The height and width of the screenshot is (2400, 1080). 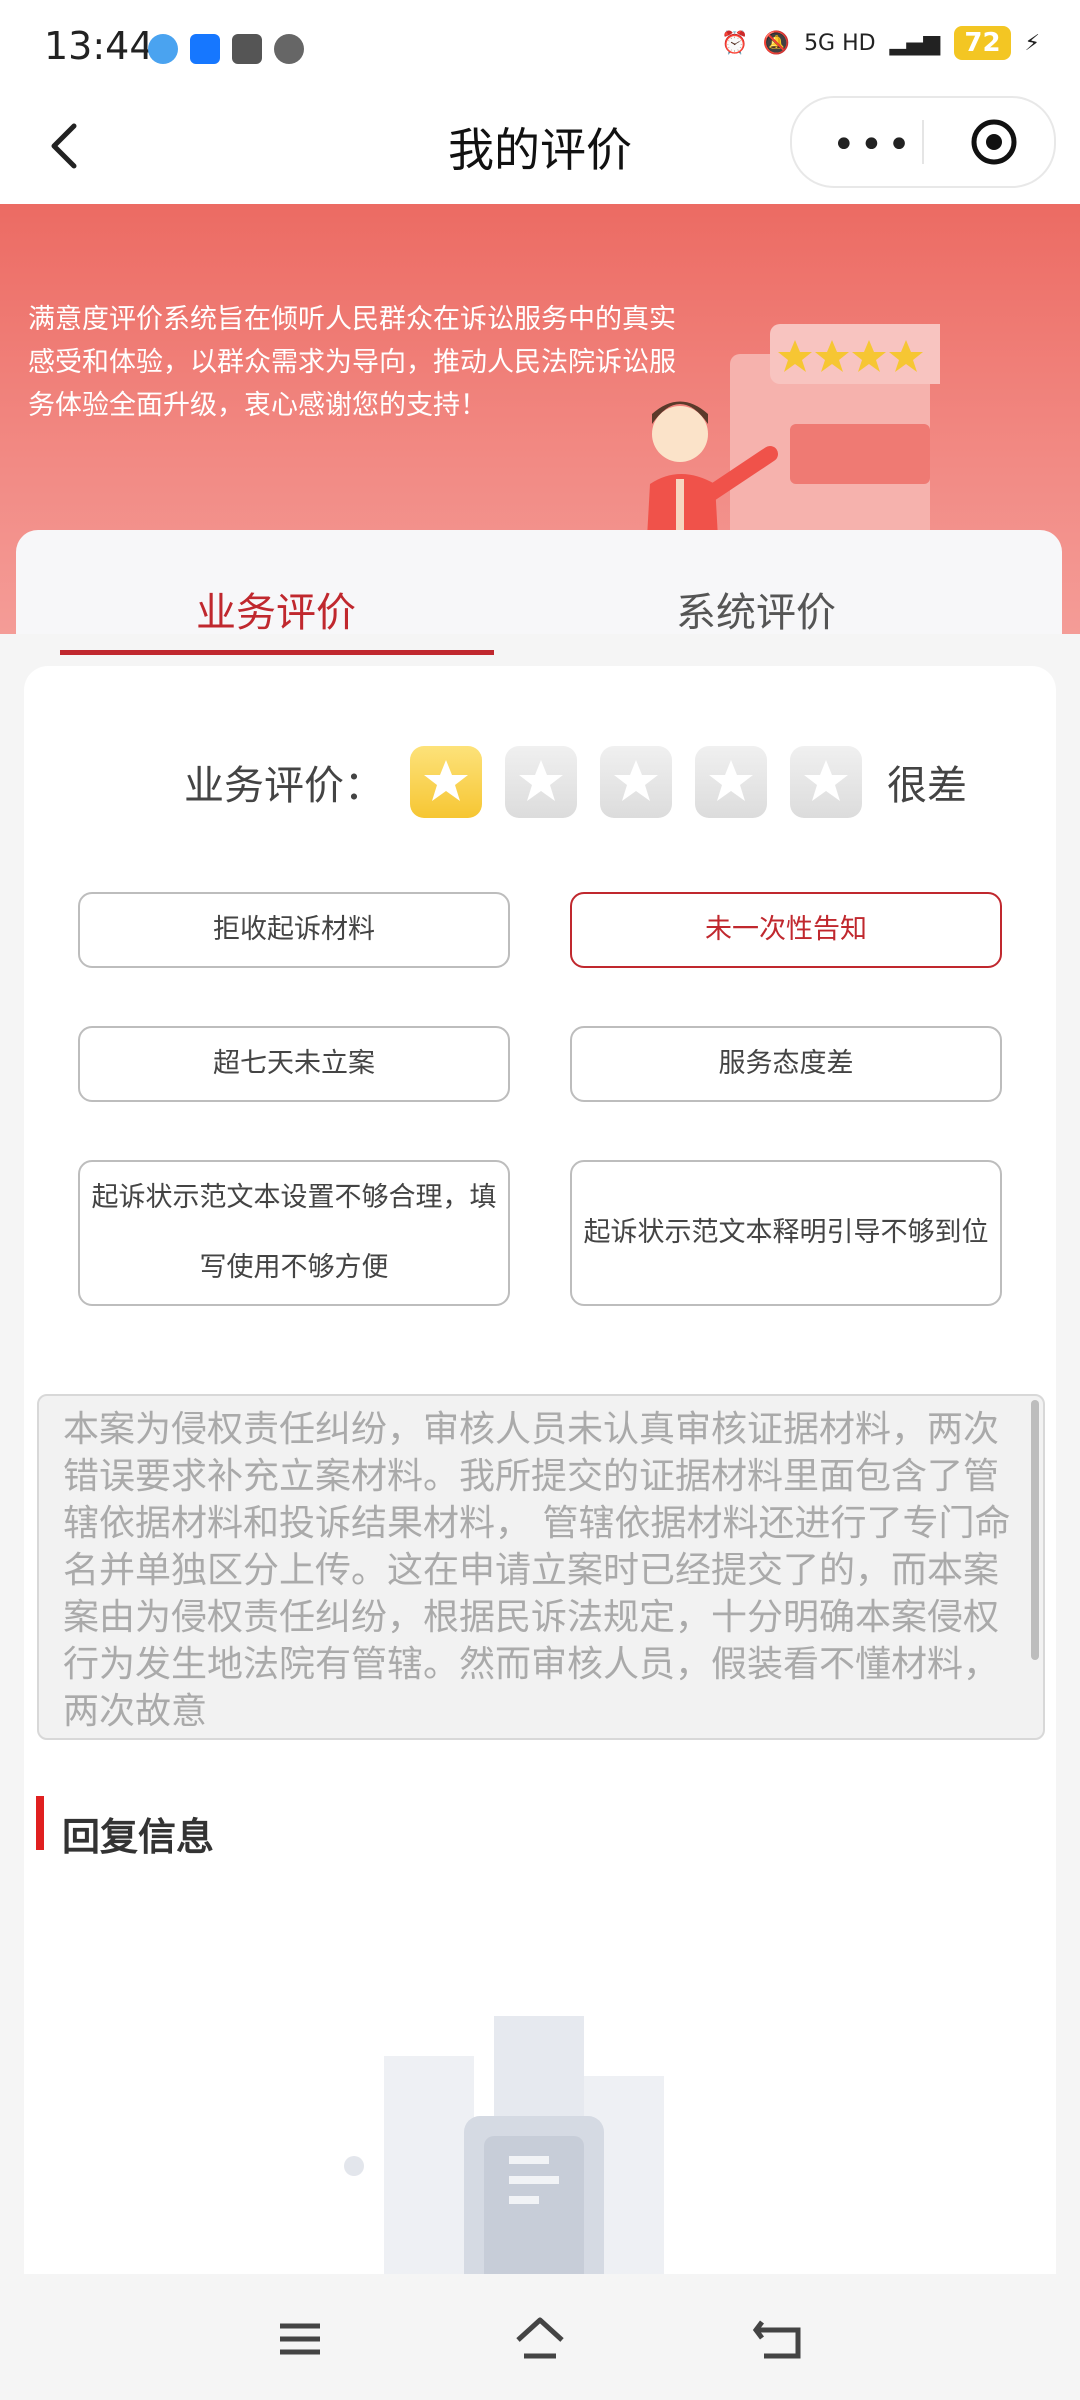 What do you see at coordinates (786, 1233) in the screenshot?
I see `tag-template-guidance: 起诉状示范文本释明引导不够到位` at bounding box center [786, 1233].